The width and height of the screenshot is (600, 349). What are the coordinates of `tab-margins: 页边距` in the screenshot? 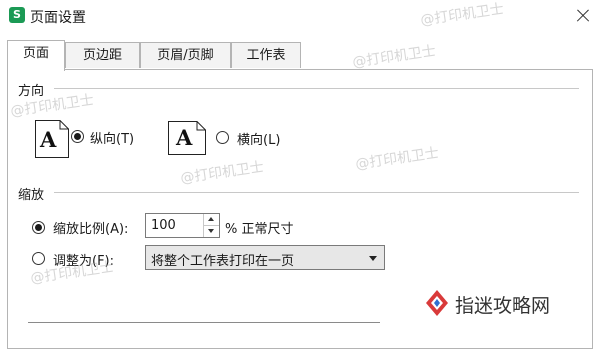 It's located at (102, 55).